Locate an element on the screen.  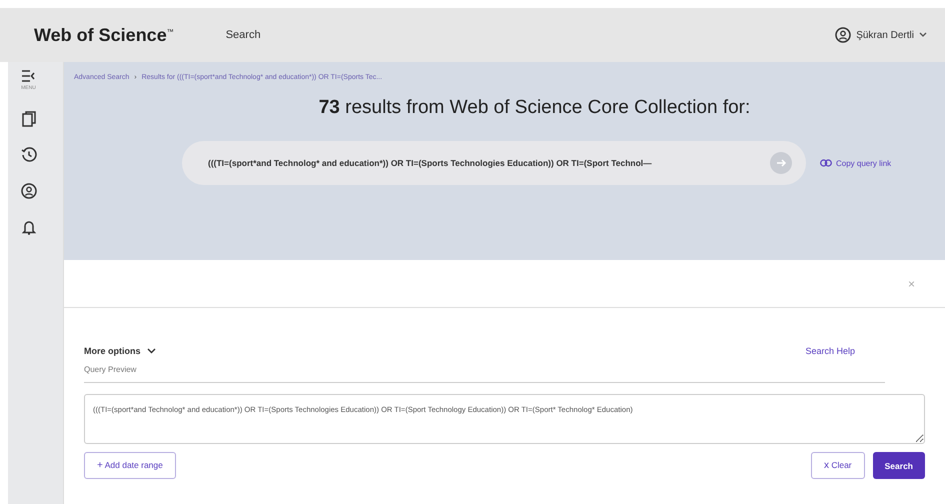
add-date-range-button: + Add date range is located at coordinates (130, 465).